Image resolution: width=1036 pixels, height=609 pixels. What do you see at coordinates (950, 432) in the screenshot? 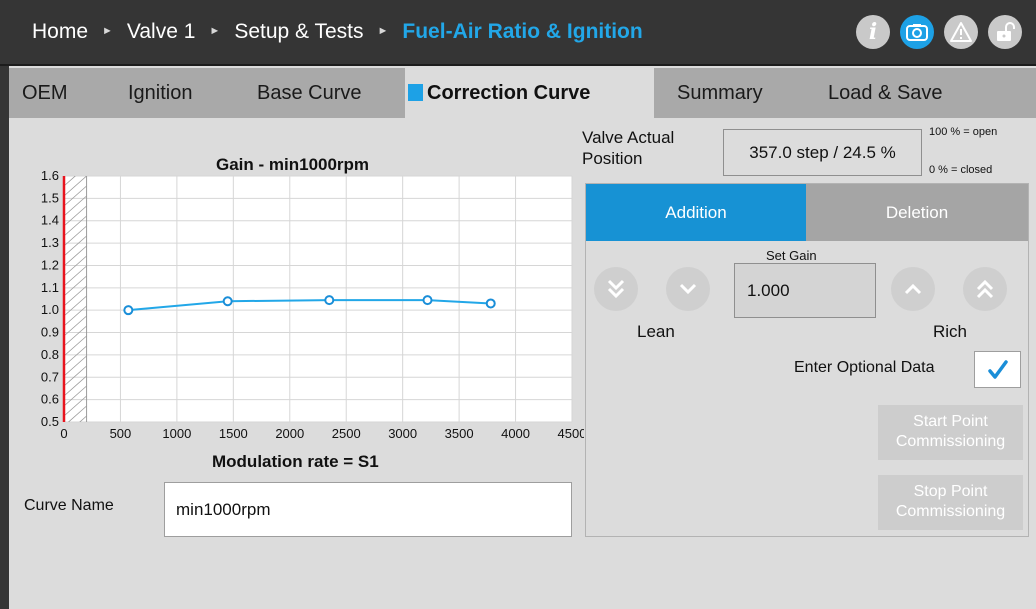
I see `start-point-commissioning-button: Start Point Commissioning` at bounding box center [950, 432].